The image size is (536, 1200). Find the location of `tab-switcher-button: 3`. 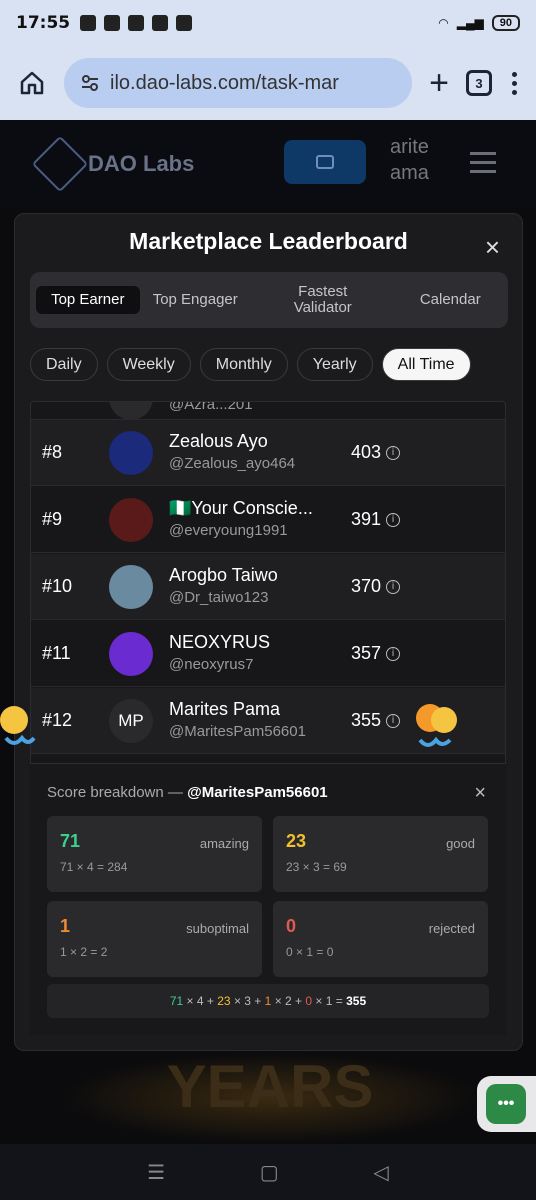

tab-switcher-button: 3 is located at coordinates (479, 83).